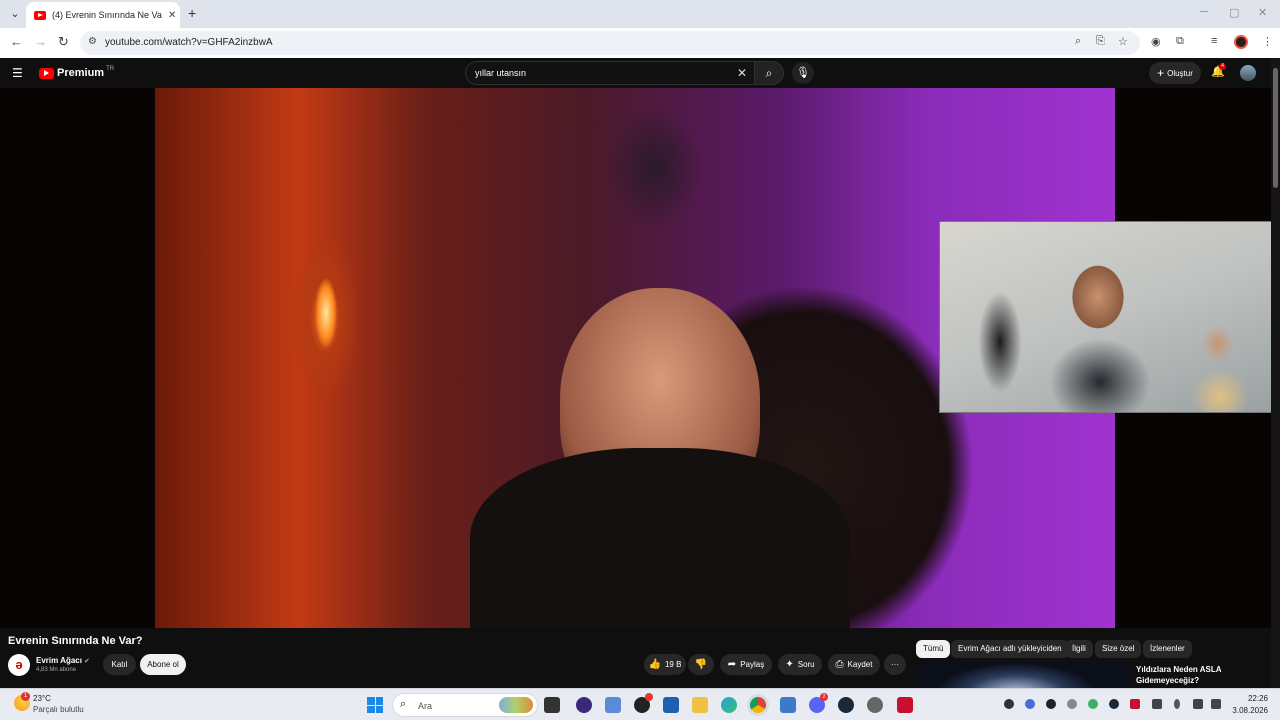  I want to click on bookmark-star-icon: ☆, so click(1123, 41).